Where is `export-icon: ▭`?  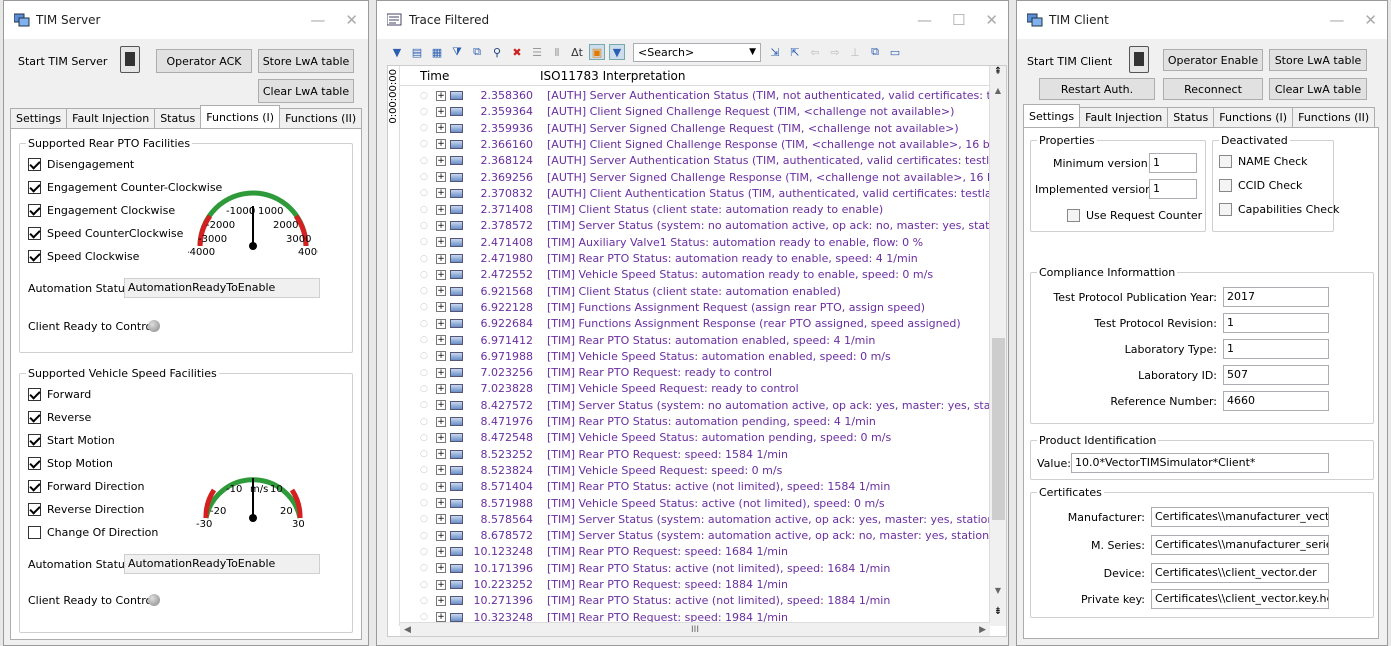 export-icon: ▭ is located at coordinates (895, 52).